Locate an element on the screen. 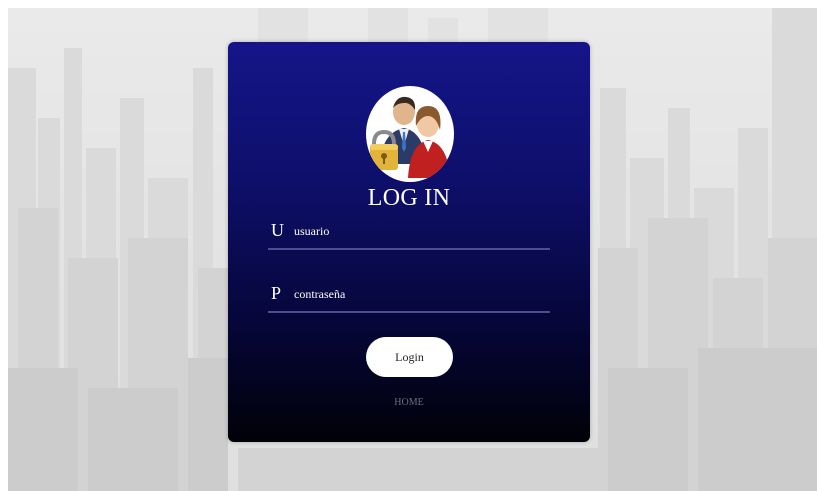  password-input is located at coordinates (419, 294).